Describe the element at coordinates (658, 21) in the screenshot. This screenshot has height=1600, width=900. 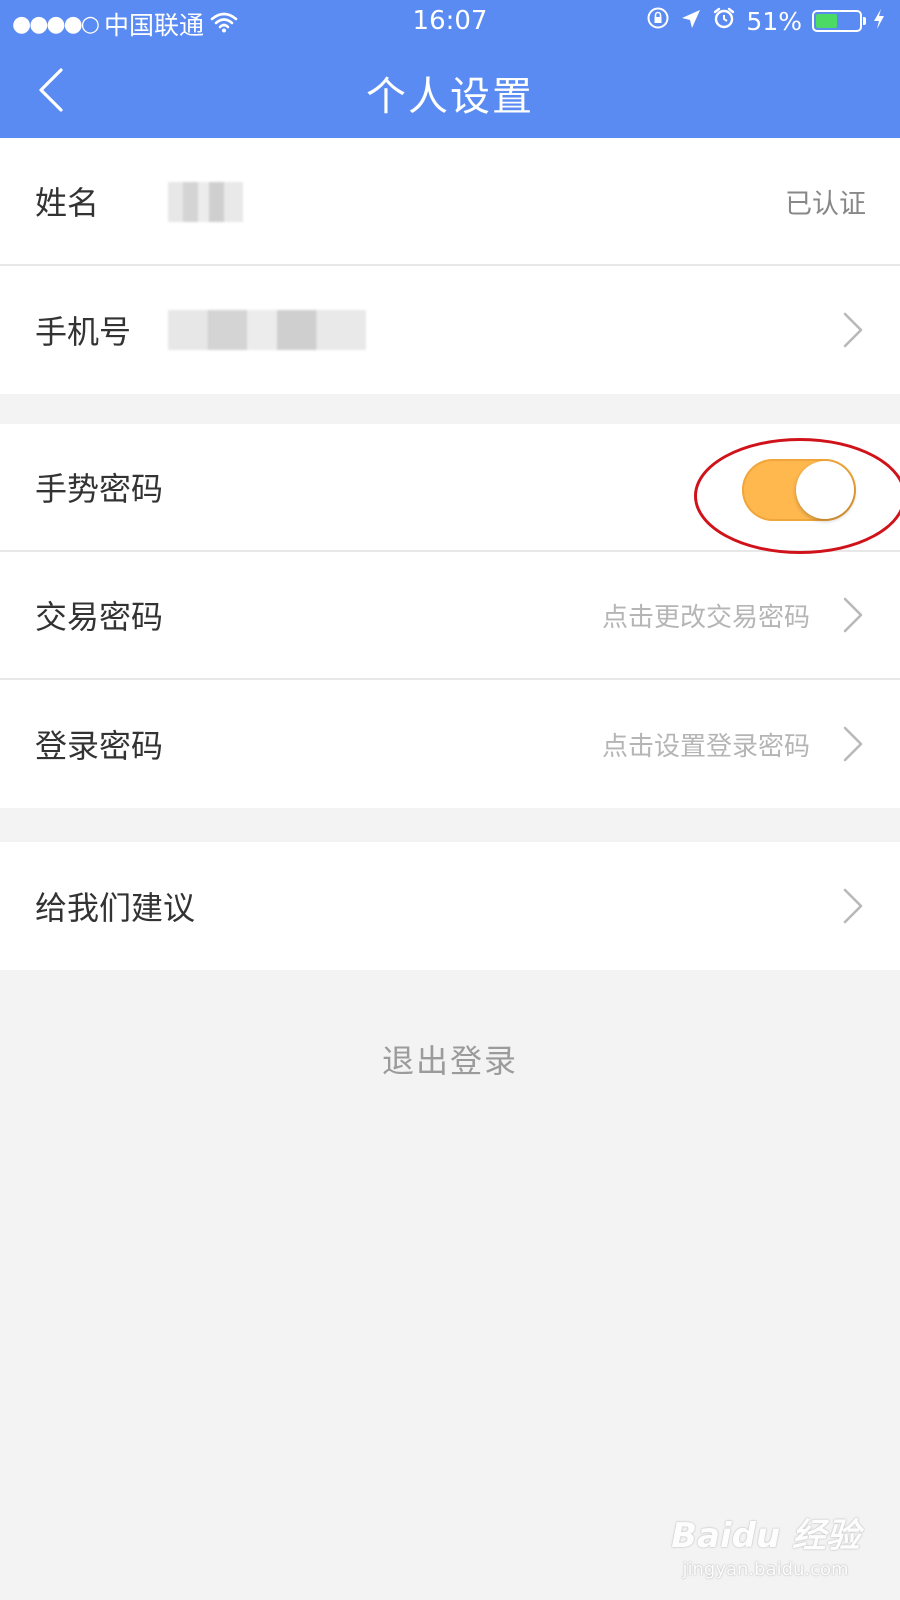
I see `rotation-lock-icon` at that location.